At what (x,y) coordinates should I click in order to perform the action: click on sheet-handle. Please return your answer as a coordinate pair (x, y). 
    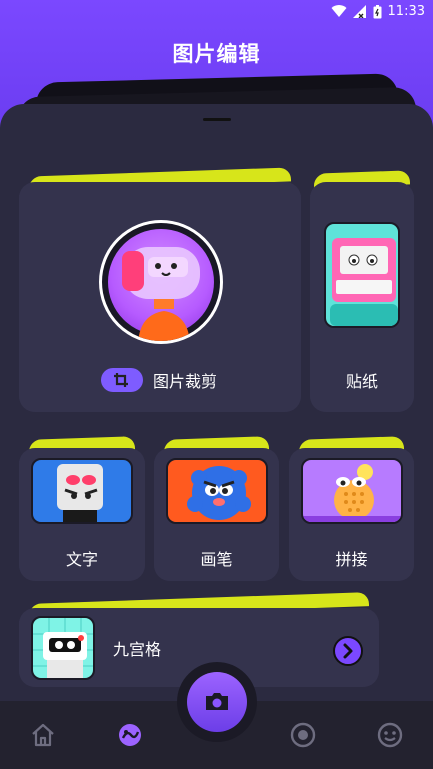
    Looking at the image, I should click on (217, 119).